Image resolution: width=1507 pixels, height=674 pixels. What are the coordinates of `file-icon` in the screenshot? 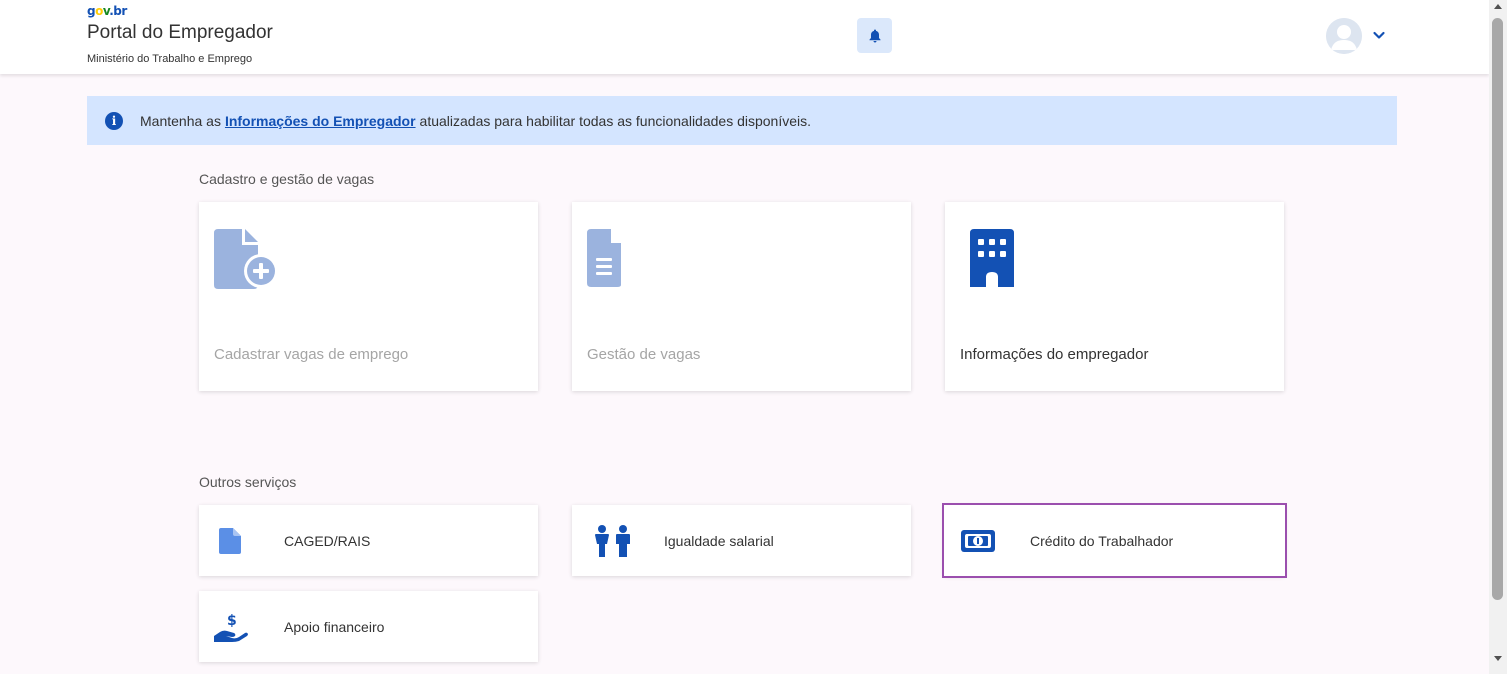 It's located at (230, 540).